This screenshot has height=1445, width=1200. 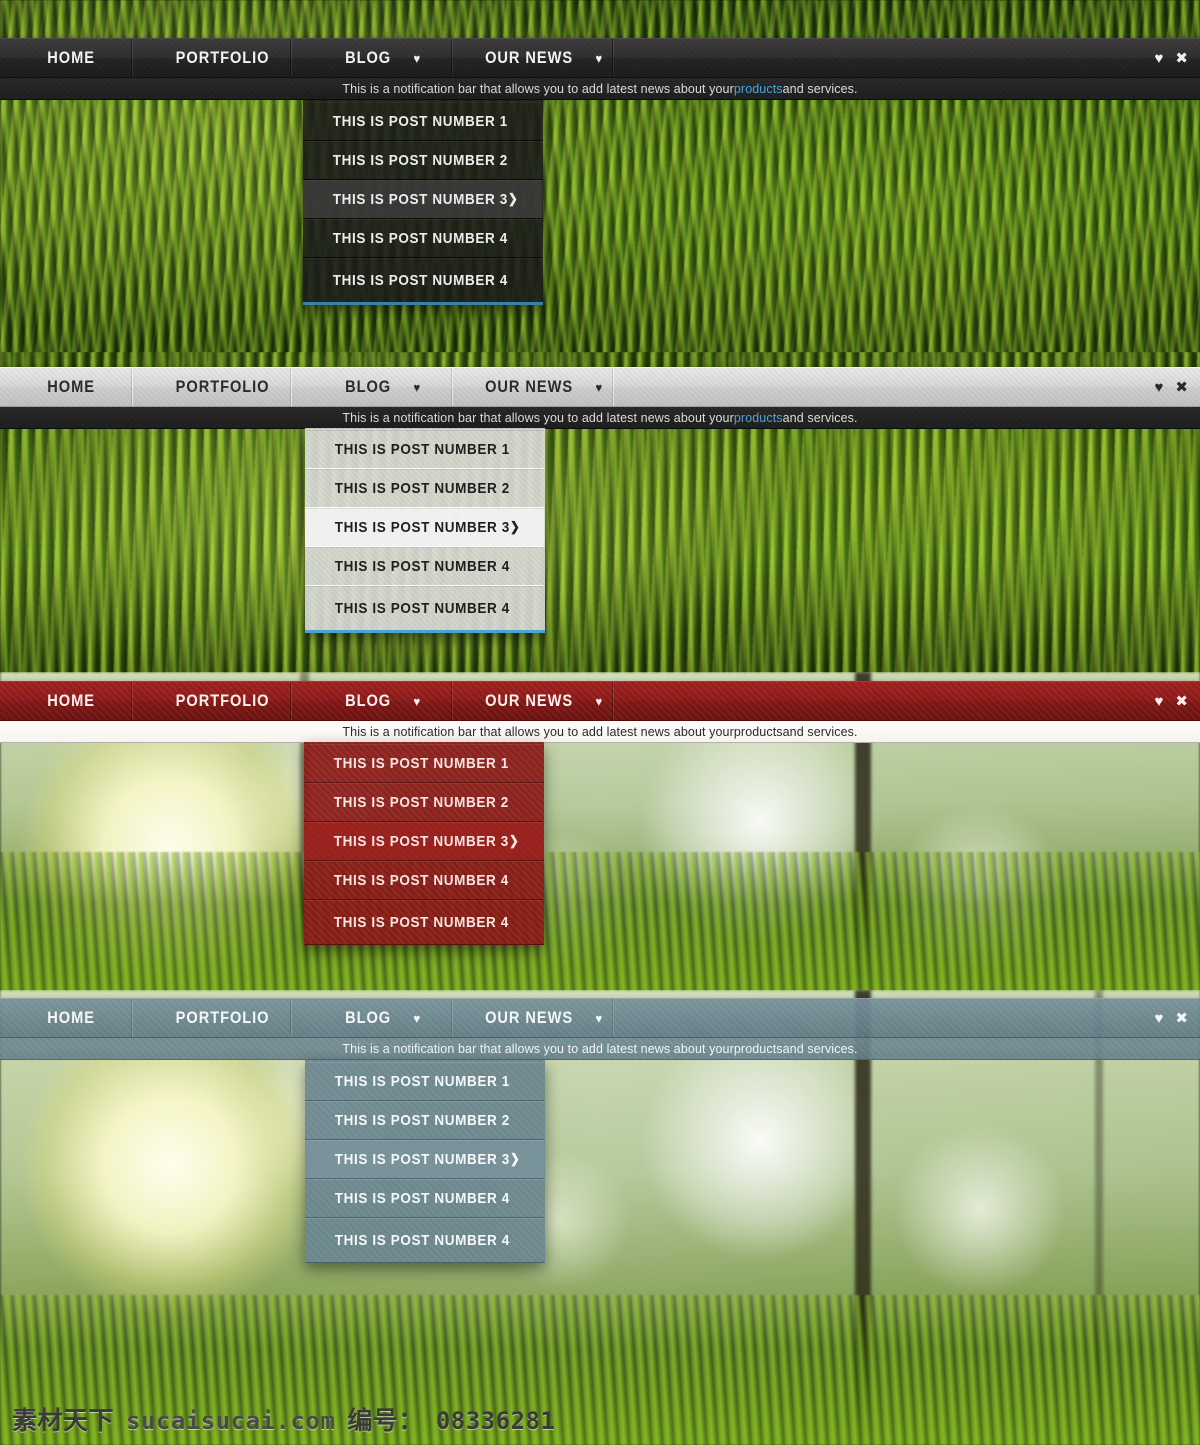 I want to click on navbar-light-theme: HOME PORTFOLIO BLOG ♥ OUR NEWS ♥ ♥ ✖, so click(x=600, y=387).